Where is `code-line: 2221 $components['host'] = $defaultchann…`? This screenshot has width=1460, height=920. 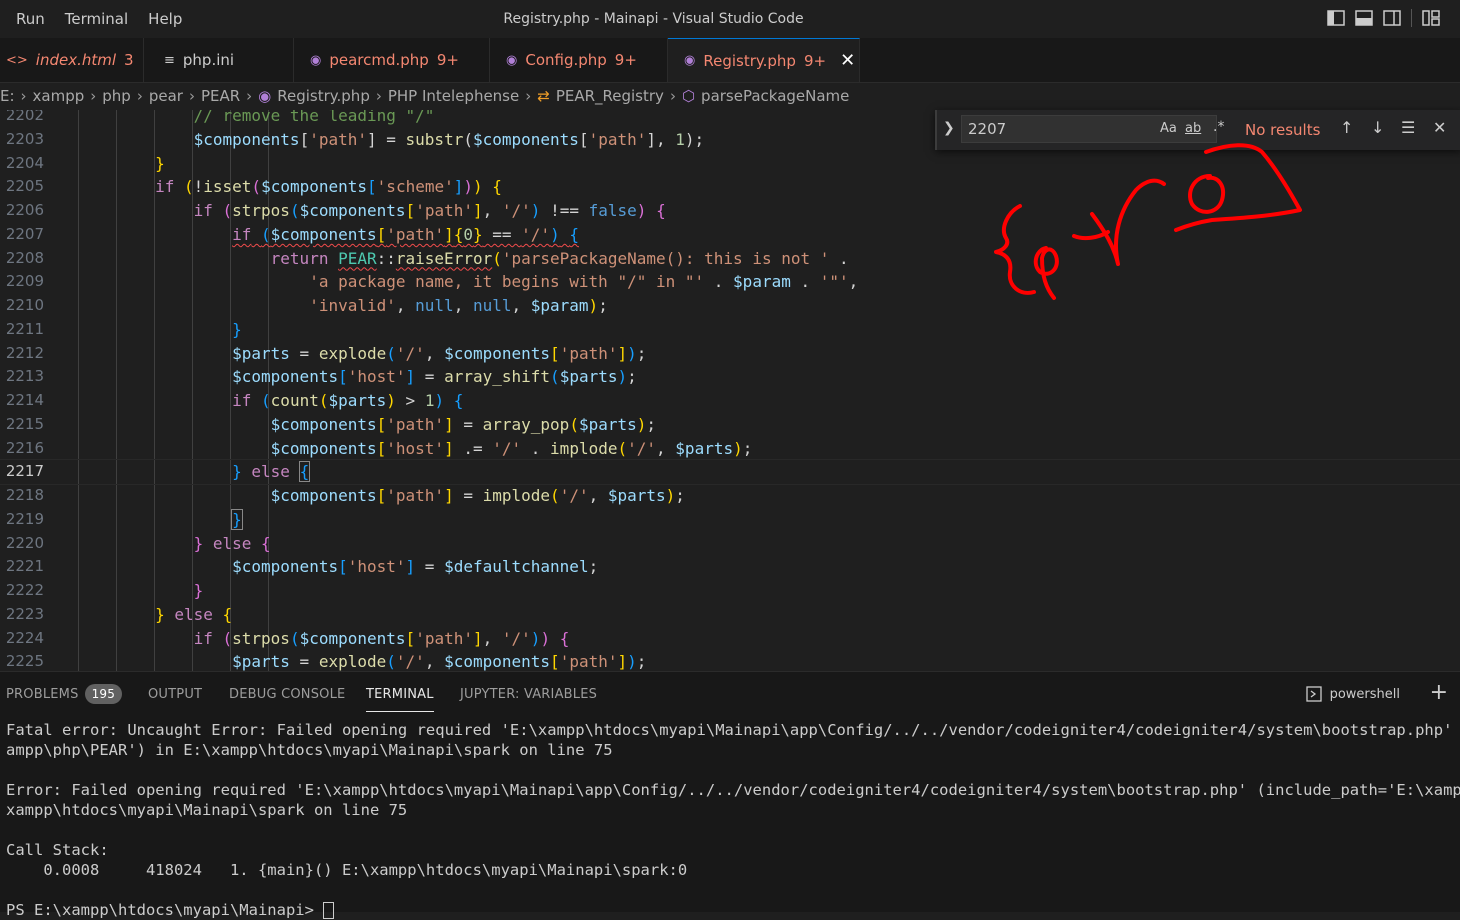 code-line: 2221 $components['host'] = $defaultchann… is located at coordinates (730, 567).